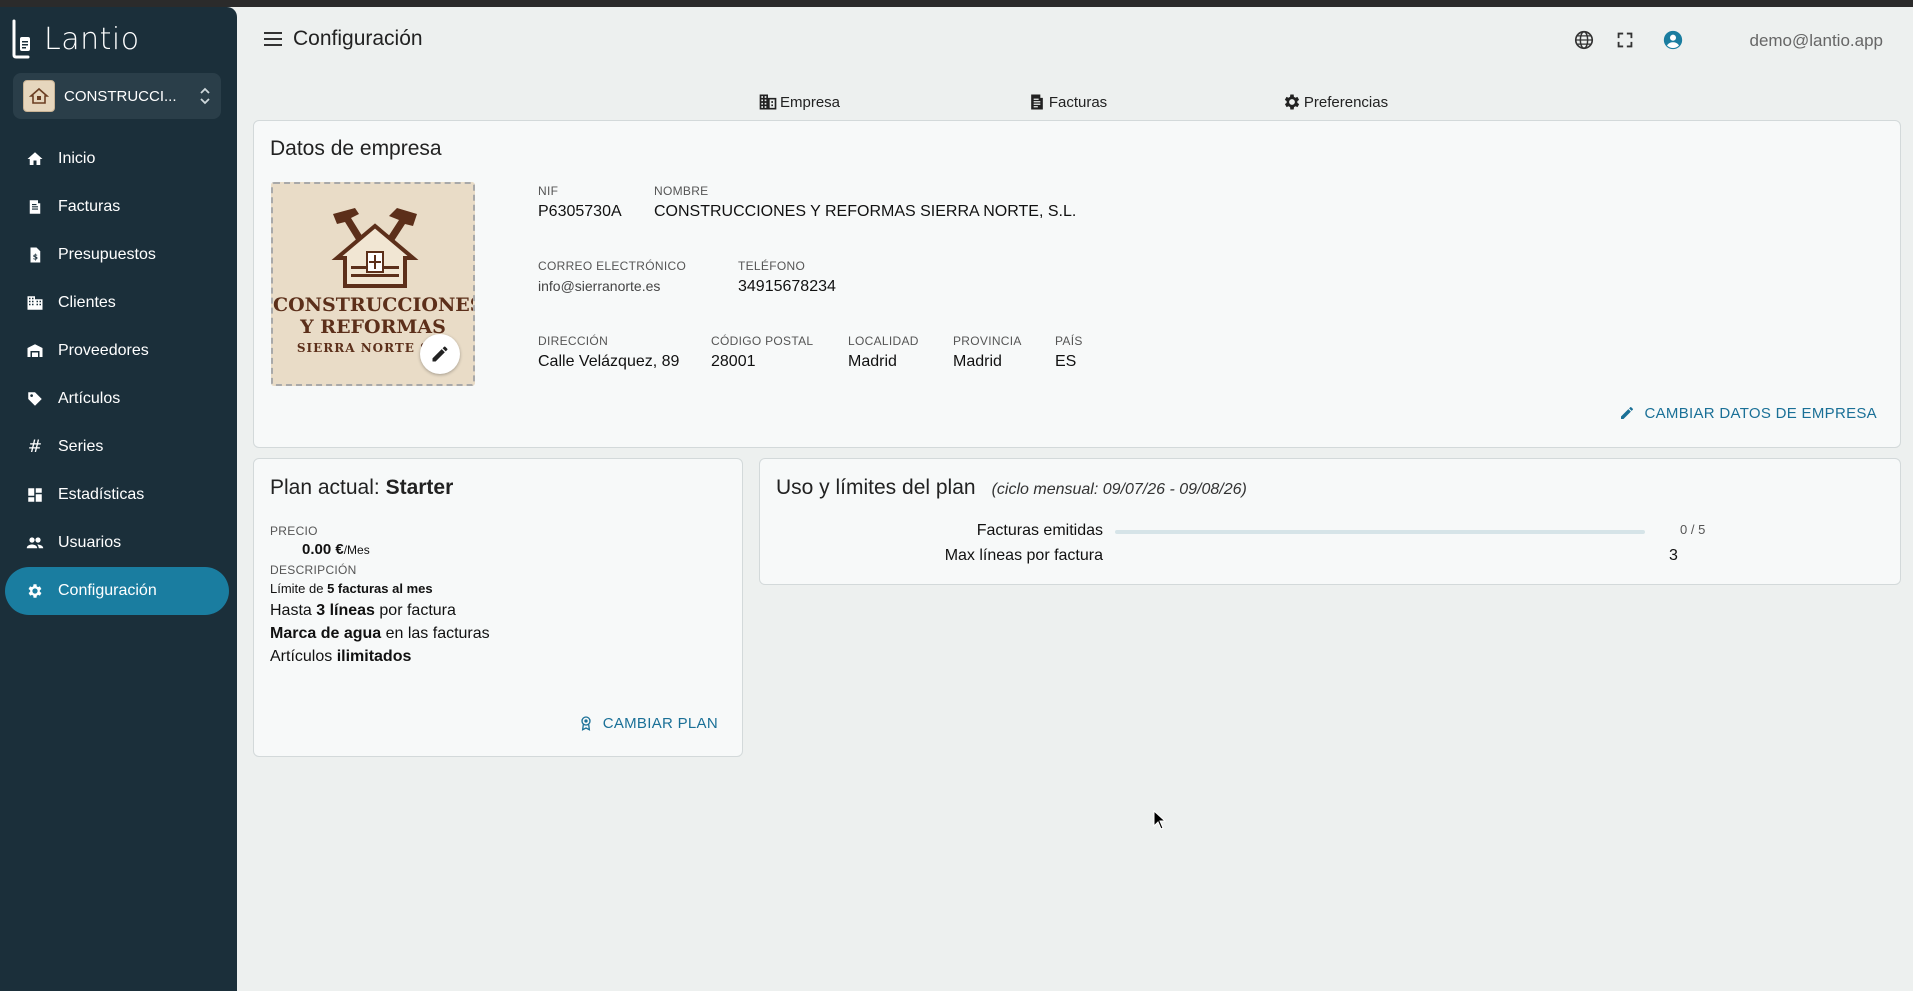  I want to click on sidebar-item-usuarios: Usuarios, so click(117, 543).